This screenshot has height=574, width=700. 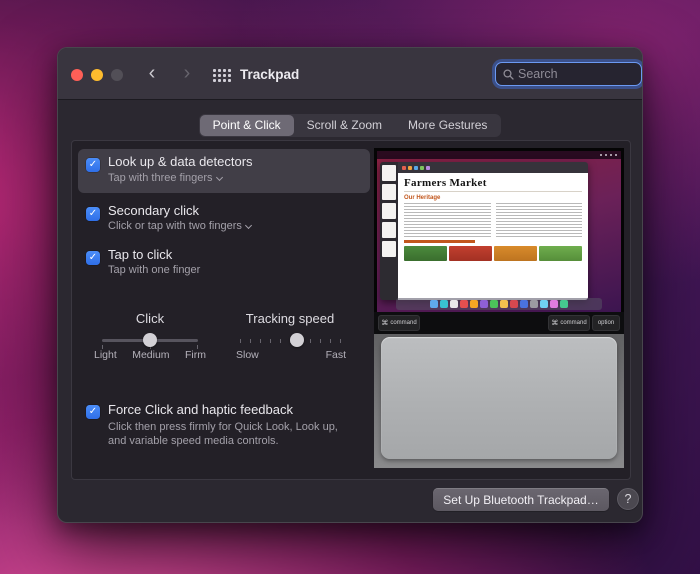 What do you see at coordinates (140, 254) in the screenshot?
I see `tap-to-click-label: Tap to click` at bounding box center [140, 254].